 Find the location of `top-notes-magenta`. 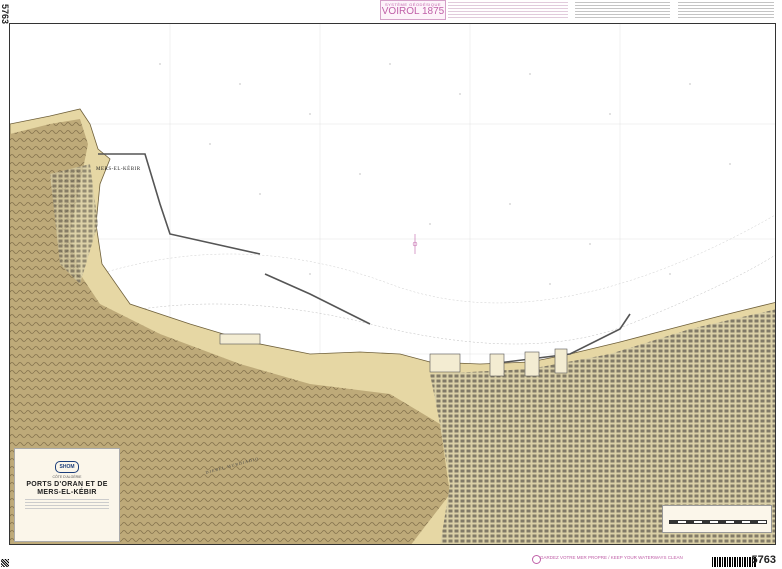

top-notes-magenta is located at coordinates (508, 9).